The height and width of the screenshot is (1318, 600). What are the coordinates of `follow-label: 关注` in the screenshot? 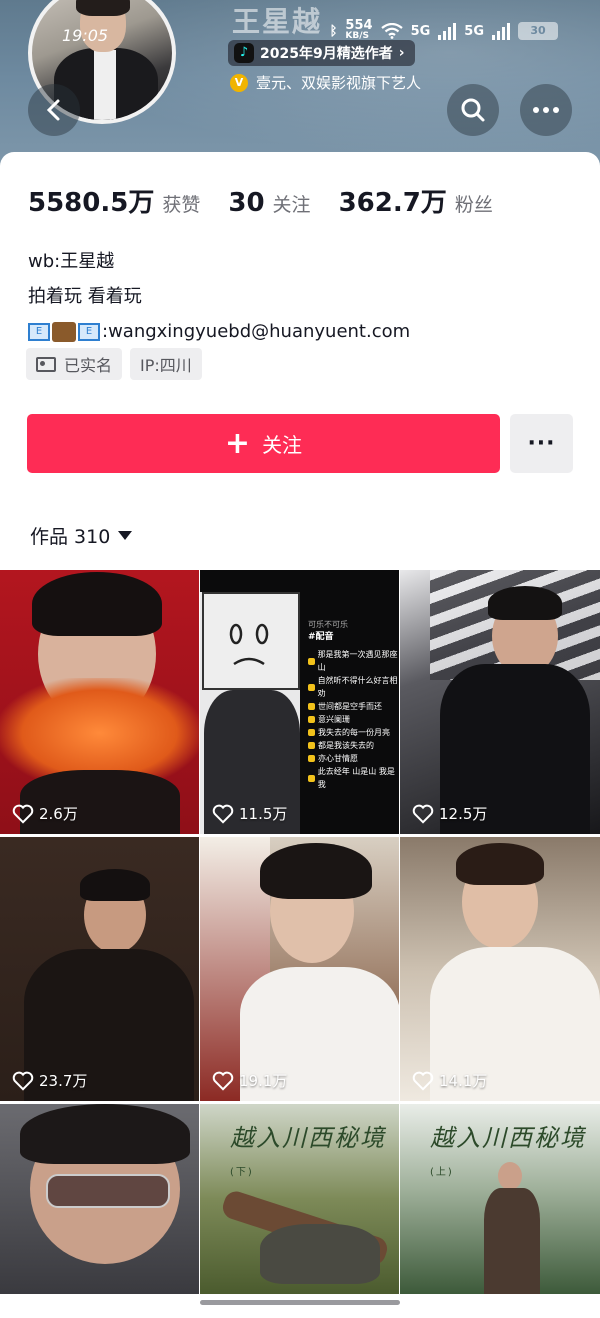 It's located at (282, 445).